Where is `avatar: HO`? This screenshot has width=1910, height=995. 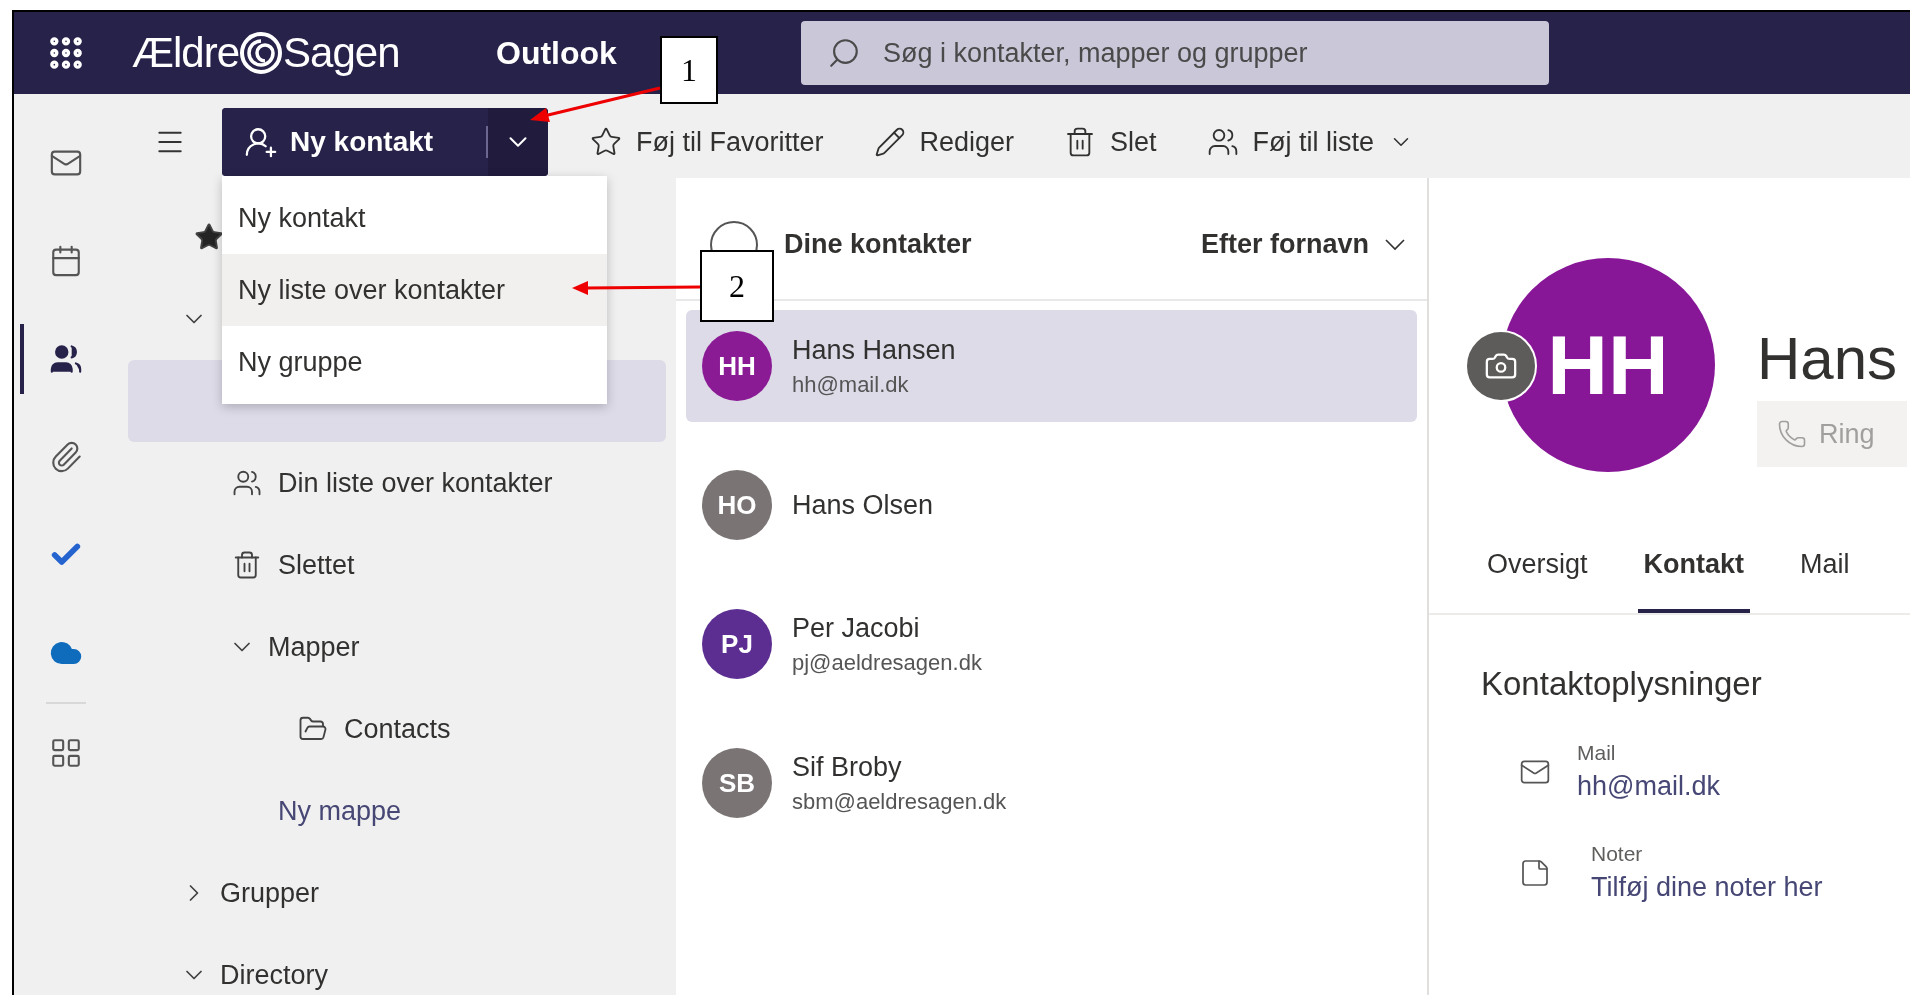 avatar: HO is located at coordinates (737, 505).